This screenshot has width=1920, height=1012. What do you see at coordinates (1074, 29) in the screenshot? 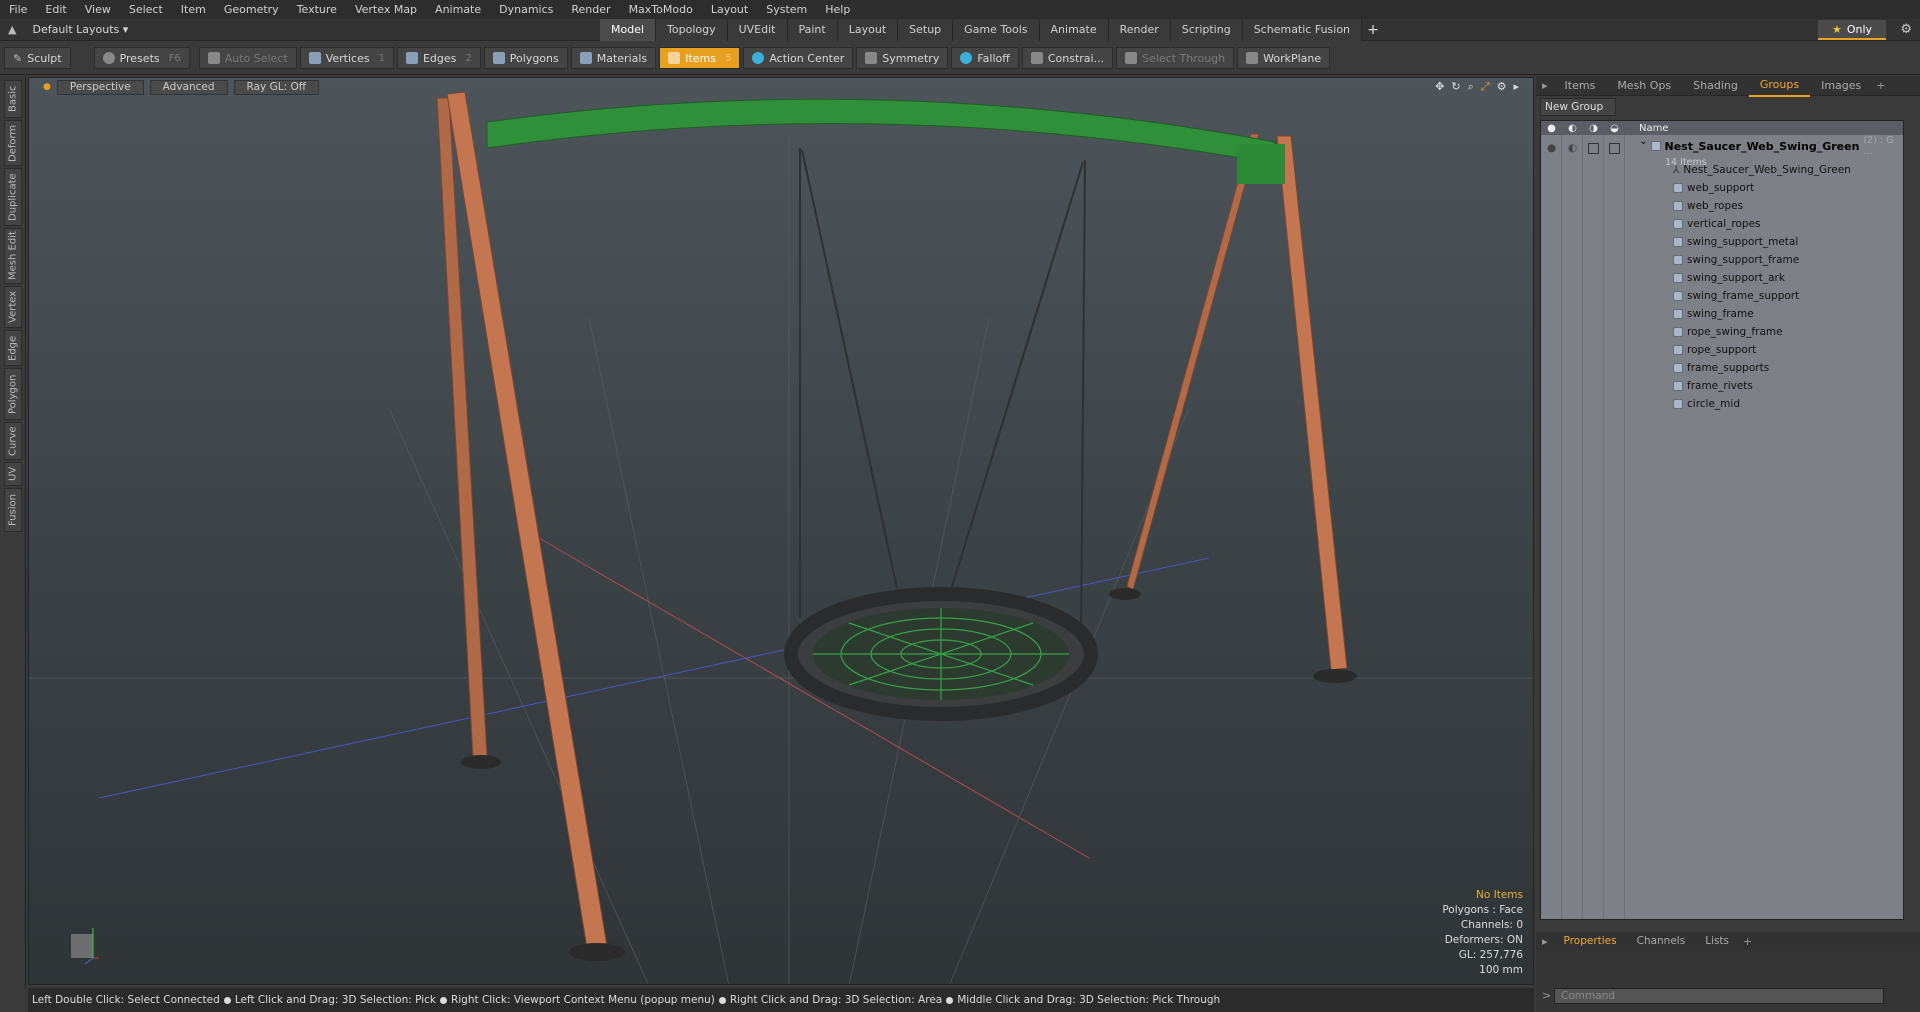
I see `tab-animate: Animate` at bounding box center [1074, 29].